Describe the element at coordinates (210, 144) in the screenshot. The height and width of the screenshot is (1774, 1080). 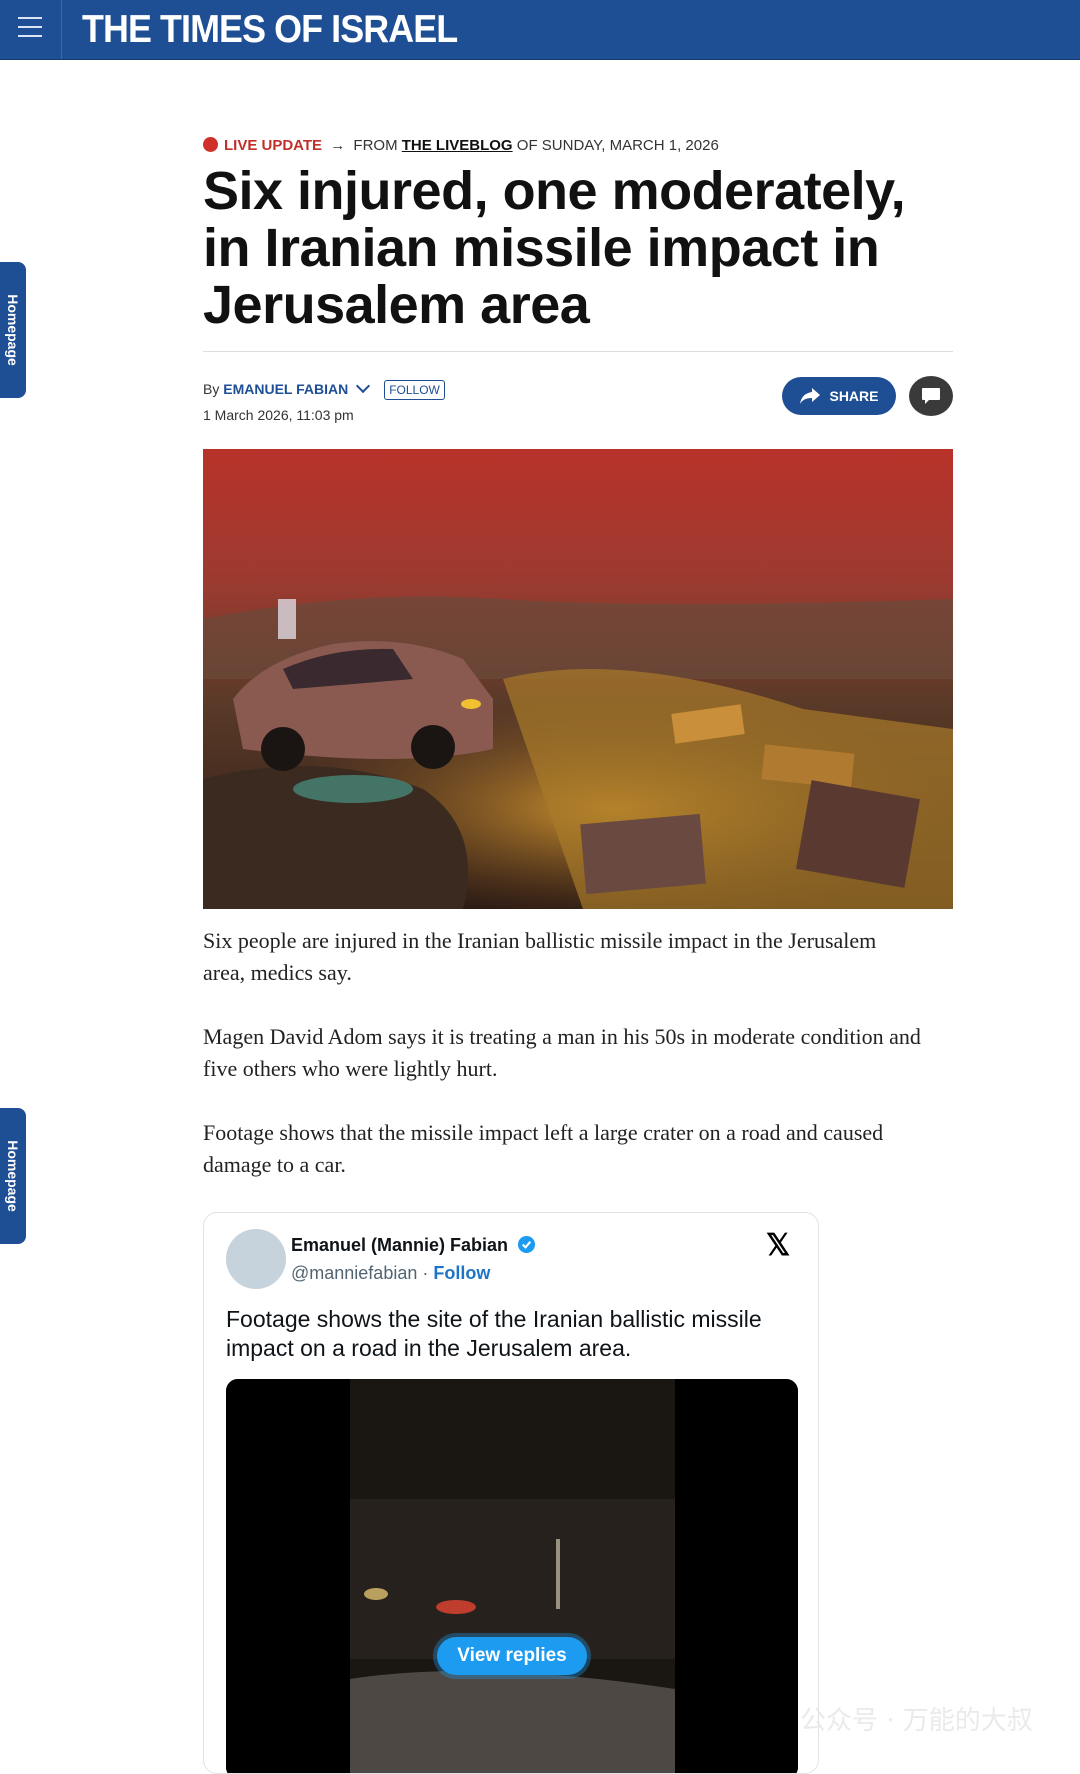
I see `live-dot-icon` at that location.